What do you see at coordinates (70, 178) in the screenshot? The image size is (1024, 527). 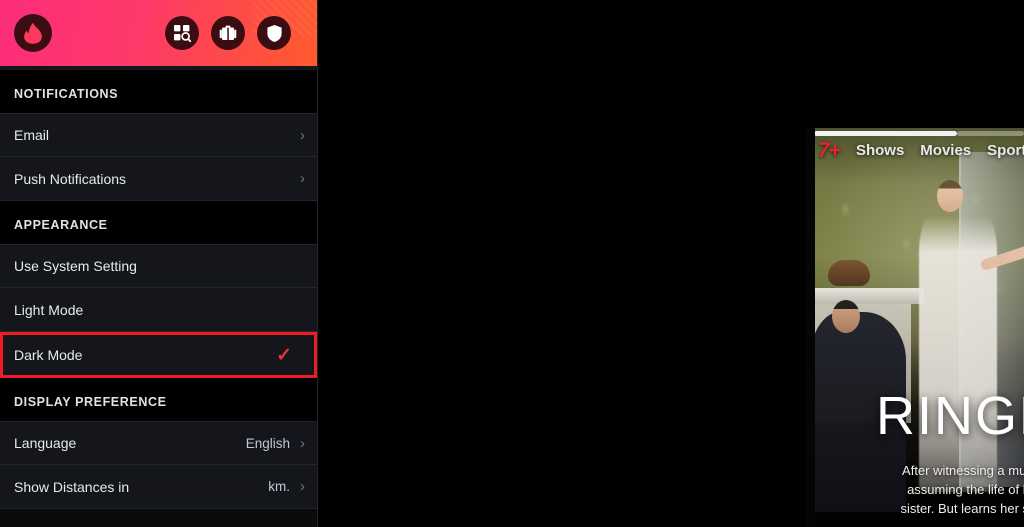 I see `settings-row-label: Push Notifications` at bounding box center [70, 178].